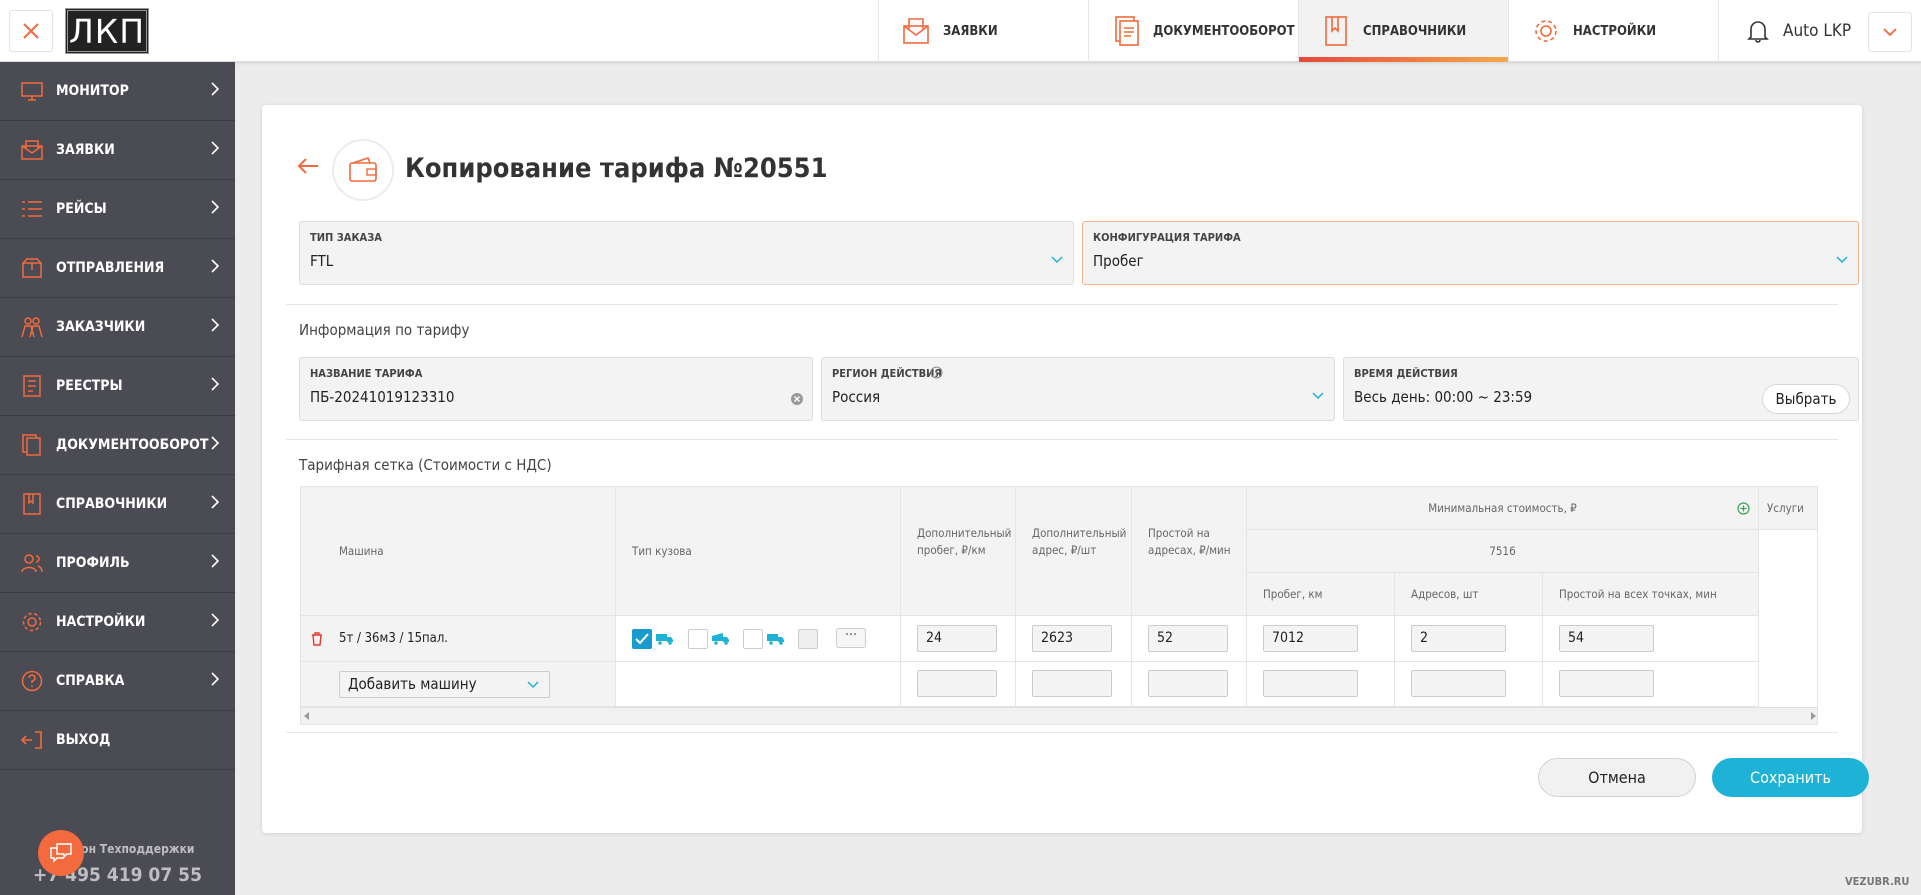 The width and height of the screenshot is (1921, 895). Describe the element at coordinates (1877, 881) in the screenshot. I see `watermark: VEZUBR.RU` at that location.